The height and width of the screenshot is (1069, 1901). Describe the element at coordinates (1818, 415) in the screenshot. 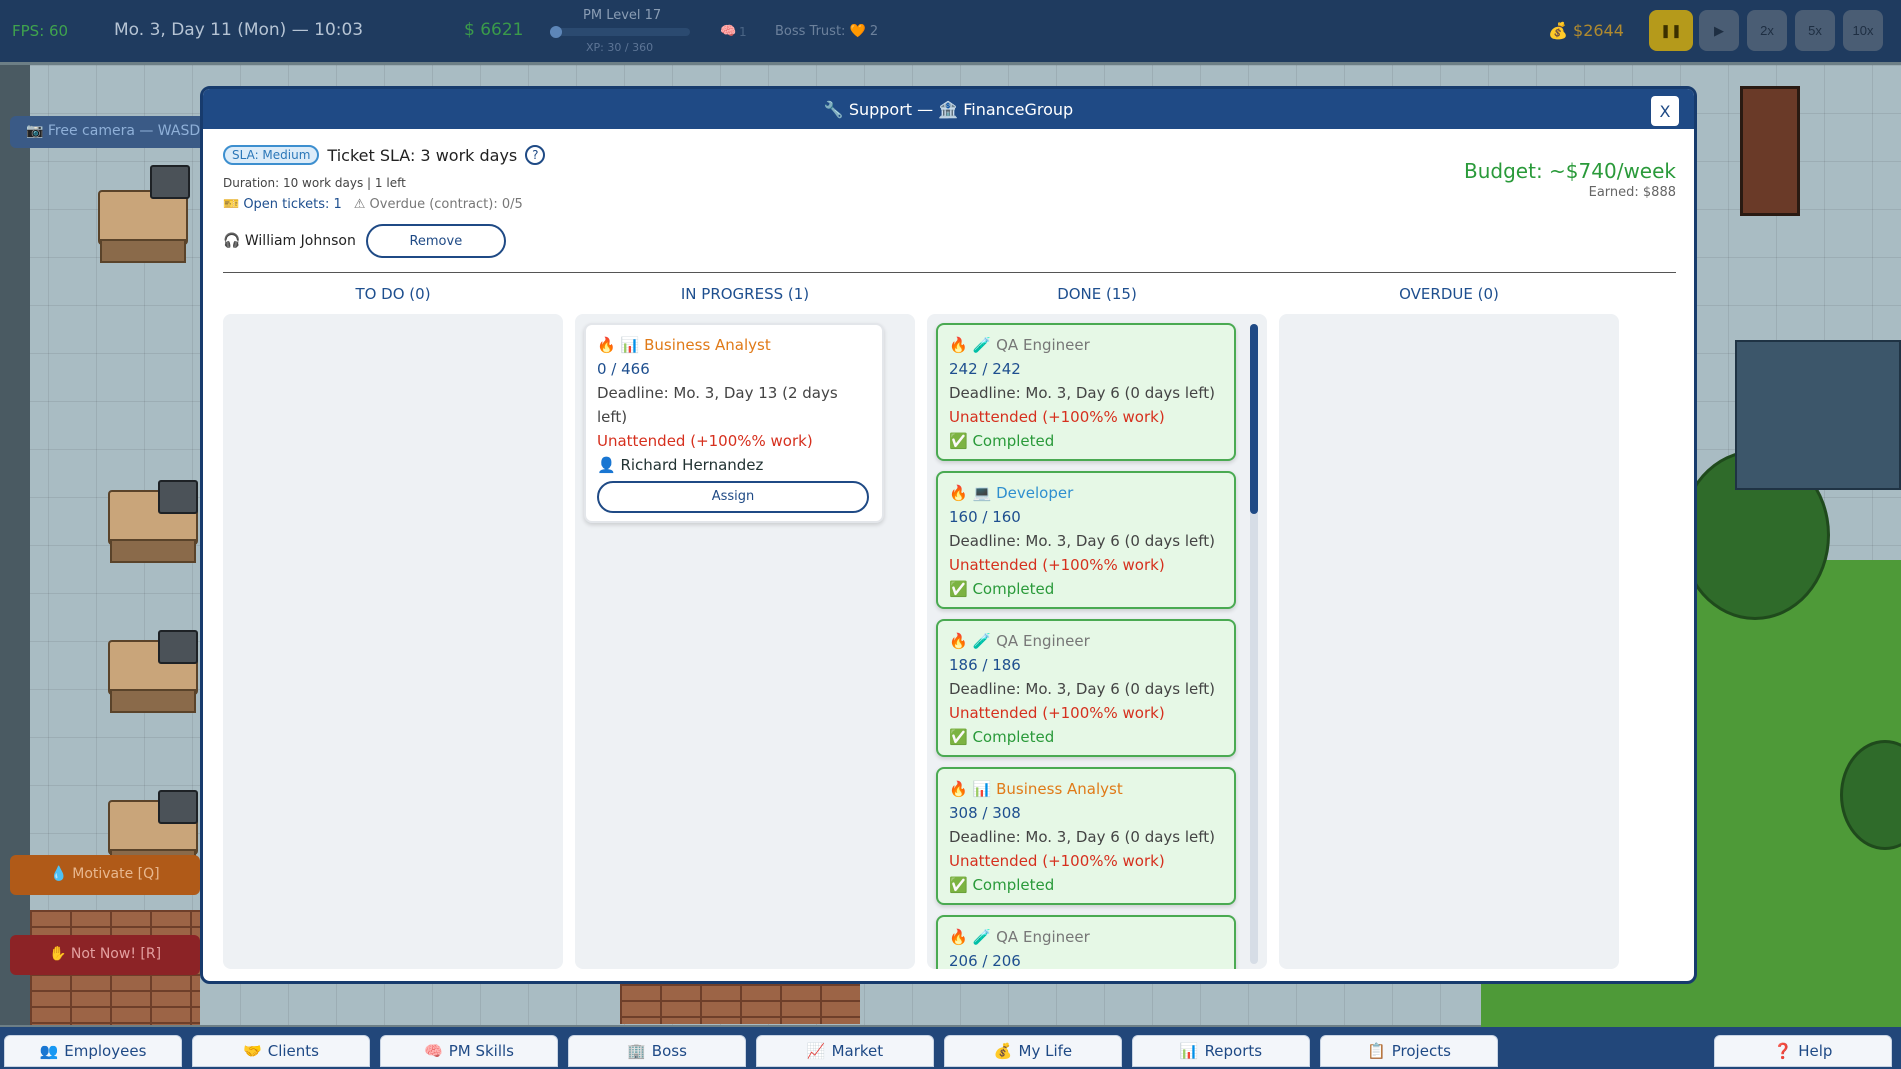

I see `building-window` at that location.